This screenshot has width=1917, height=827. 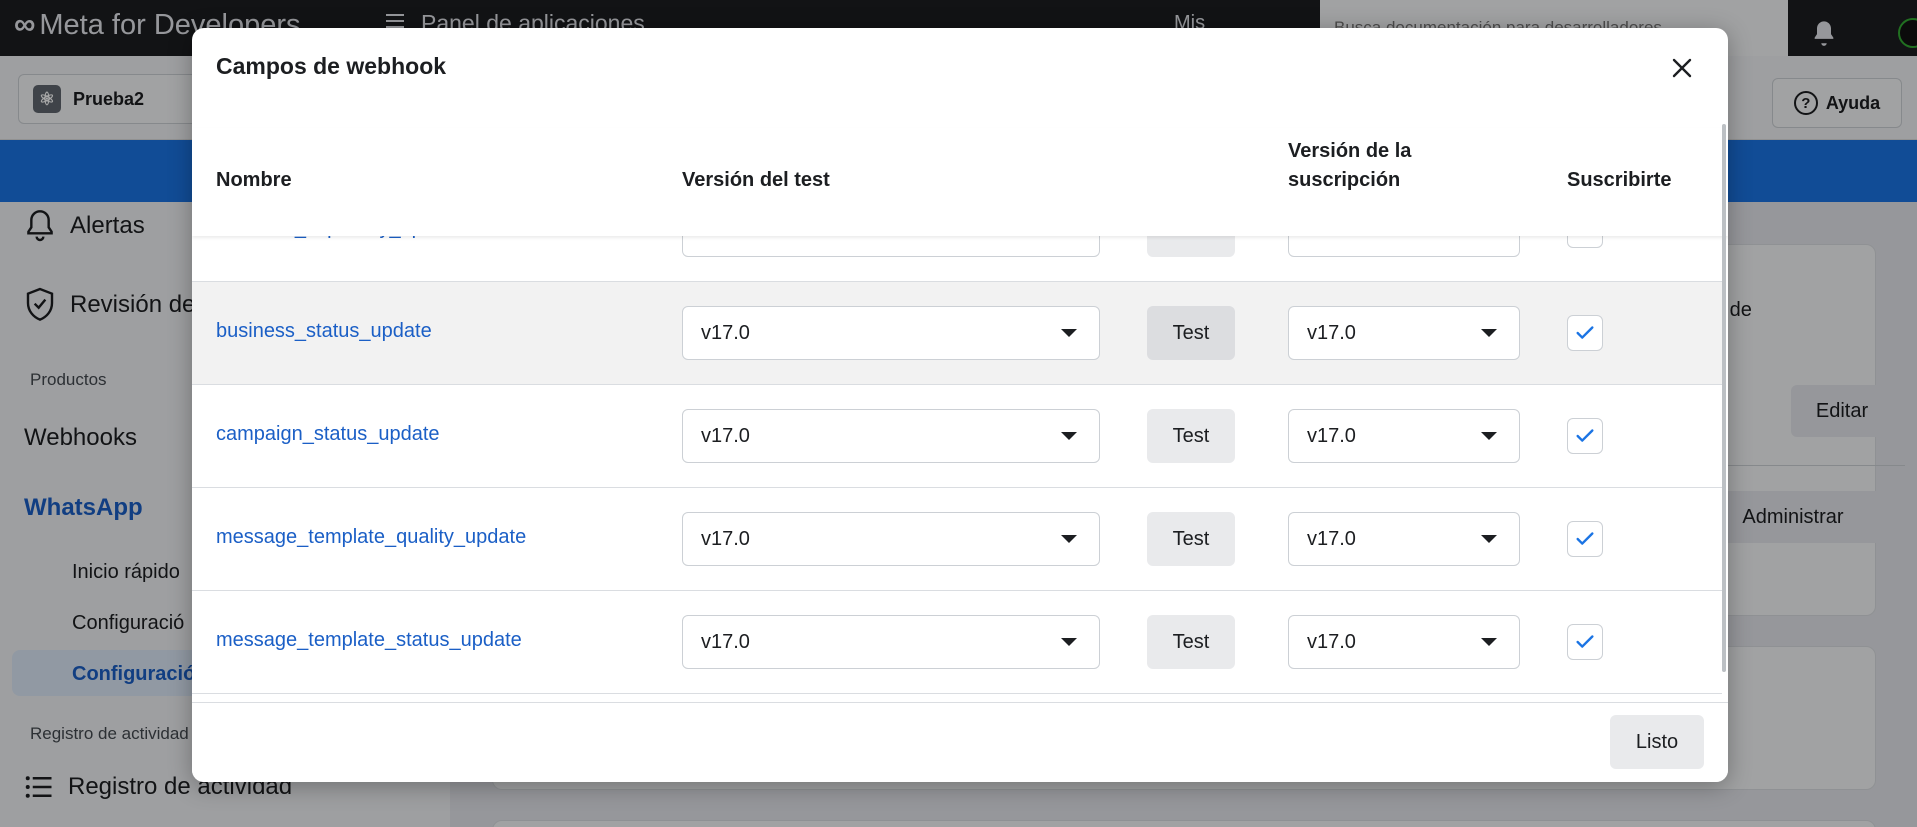 What do you see at coordinates (254, 180) in the screenshot?
I see `column-header-name: Nombre` at bounding box center [254, 180].